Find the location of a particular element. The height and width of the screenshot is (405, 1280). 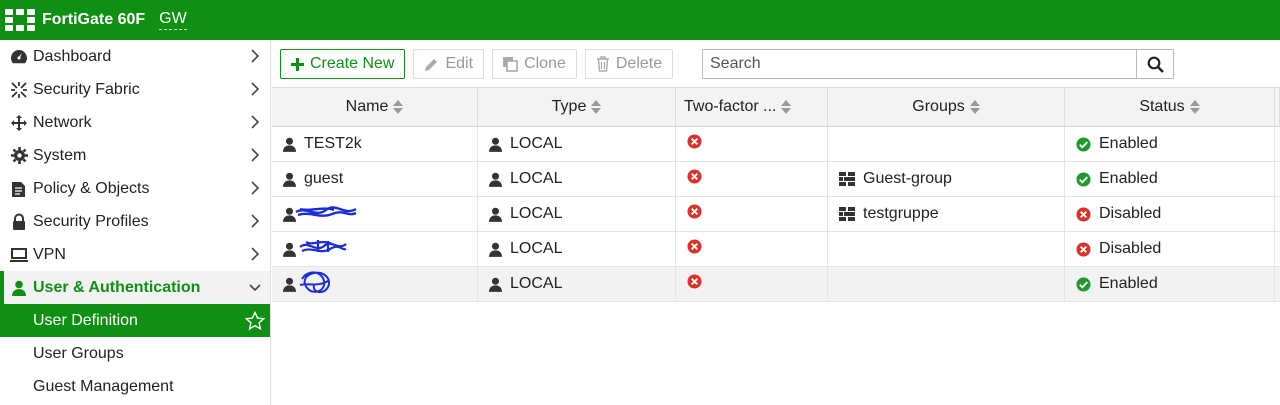

plus-icon is located at coordinates (297, 64).